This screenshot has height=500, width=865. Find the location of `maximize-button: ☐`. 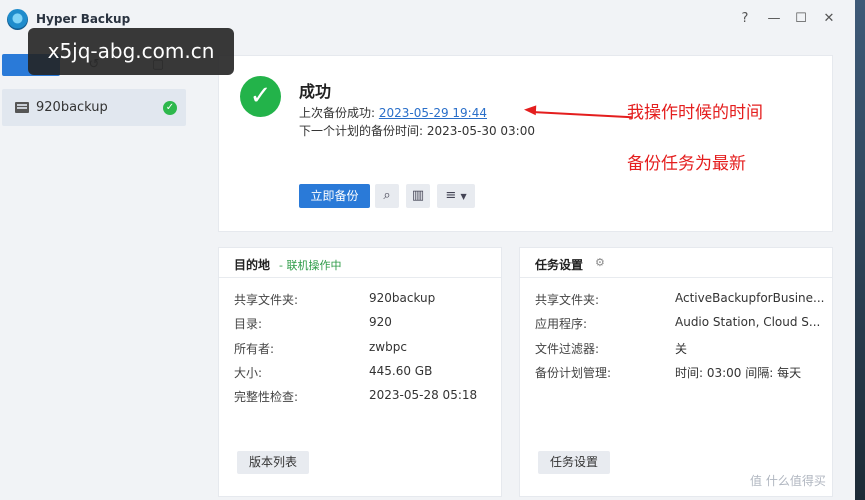

maximize-button: ☐ is located at coordinates (801, 19).